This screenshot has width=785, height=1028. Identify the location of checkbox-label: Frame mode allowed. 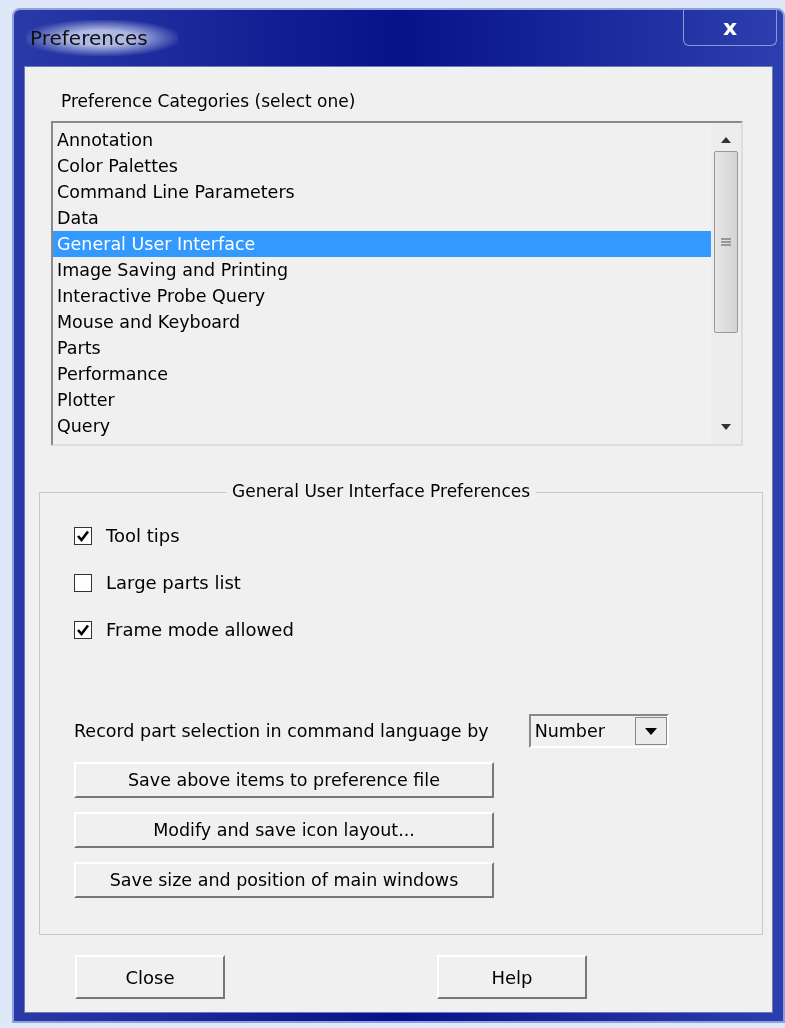
(200, 629).